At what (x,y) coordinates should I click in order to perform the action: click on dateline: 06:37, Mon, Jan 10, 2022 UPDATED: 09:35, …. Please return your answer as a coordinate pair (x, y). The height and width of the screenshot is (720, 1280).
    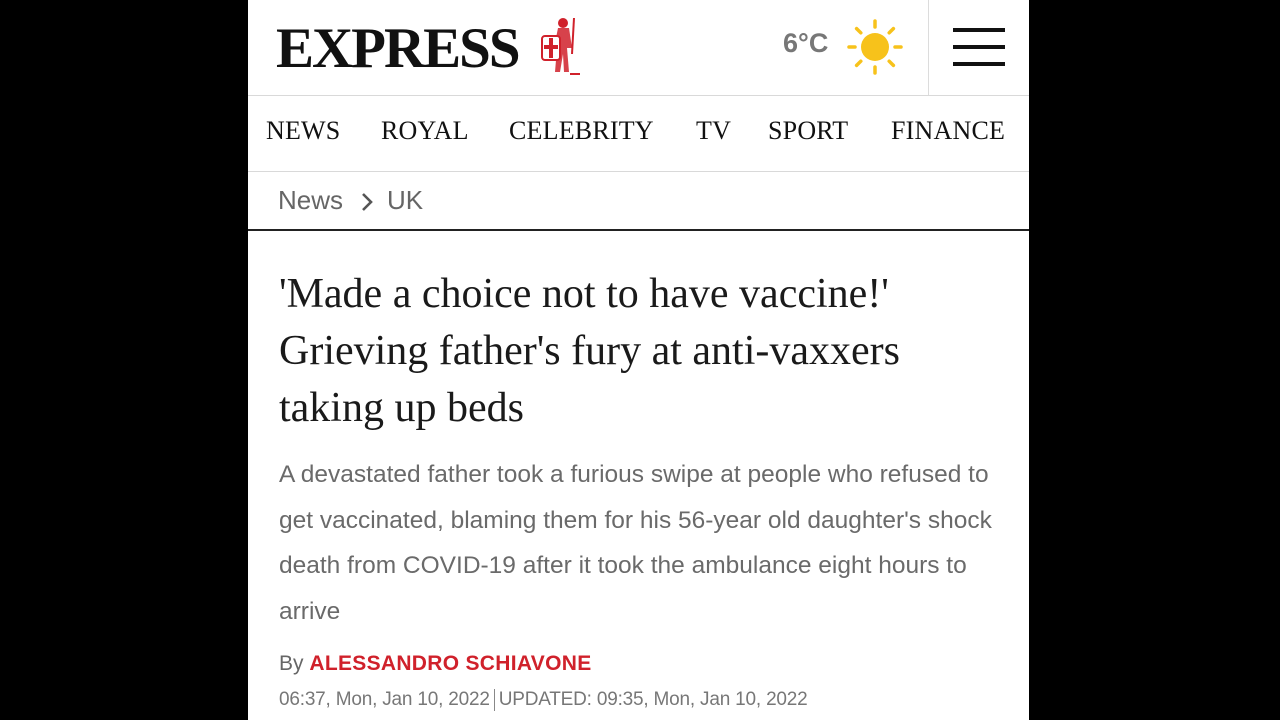
    Looking at the image, I should click on (543, 700).